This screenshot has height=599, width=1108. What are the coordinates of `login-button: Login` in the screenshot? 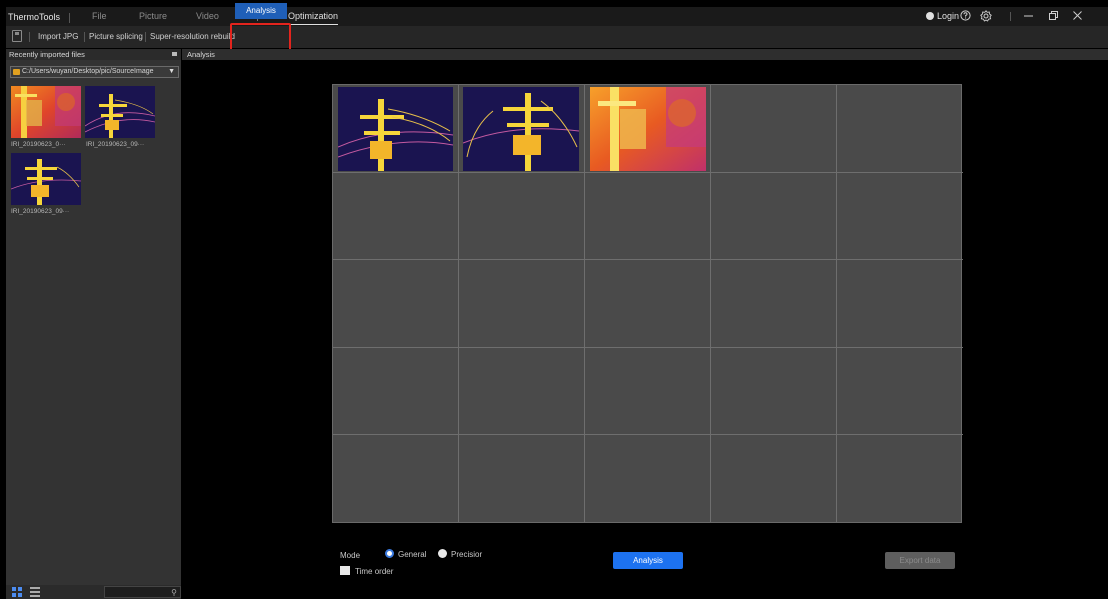 It's located at (942, 16).